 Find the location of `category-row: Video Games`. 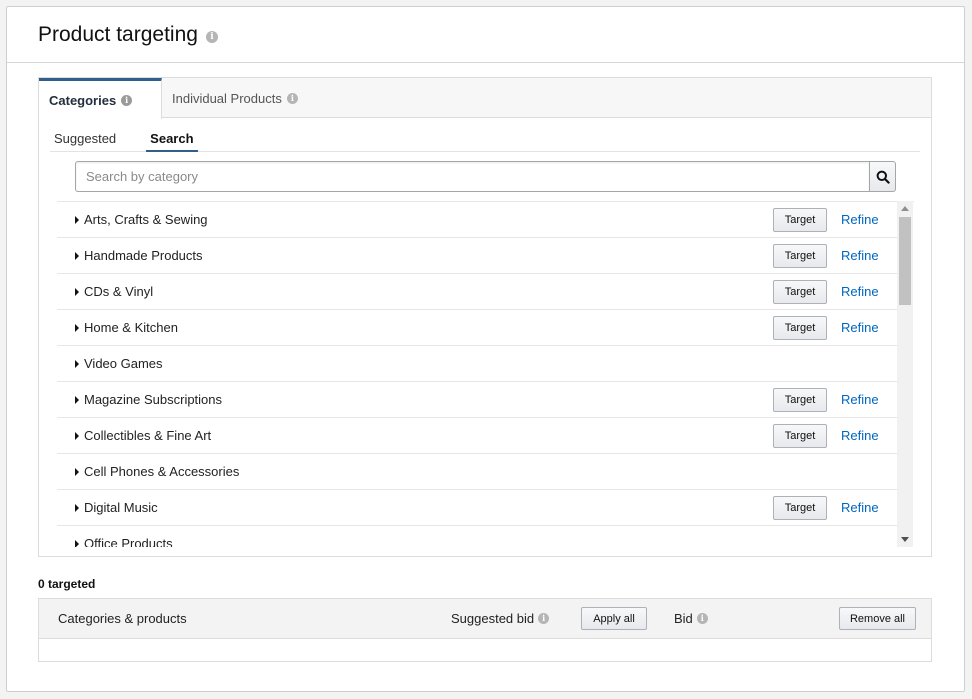

category-row: Video Games is located at coordinates (477, 364).